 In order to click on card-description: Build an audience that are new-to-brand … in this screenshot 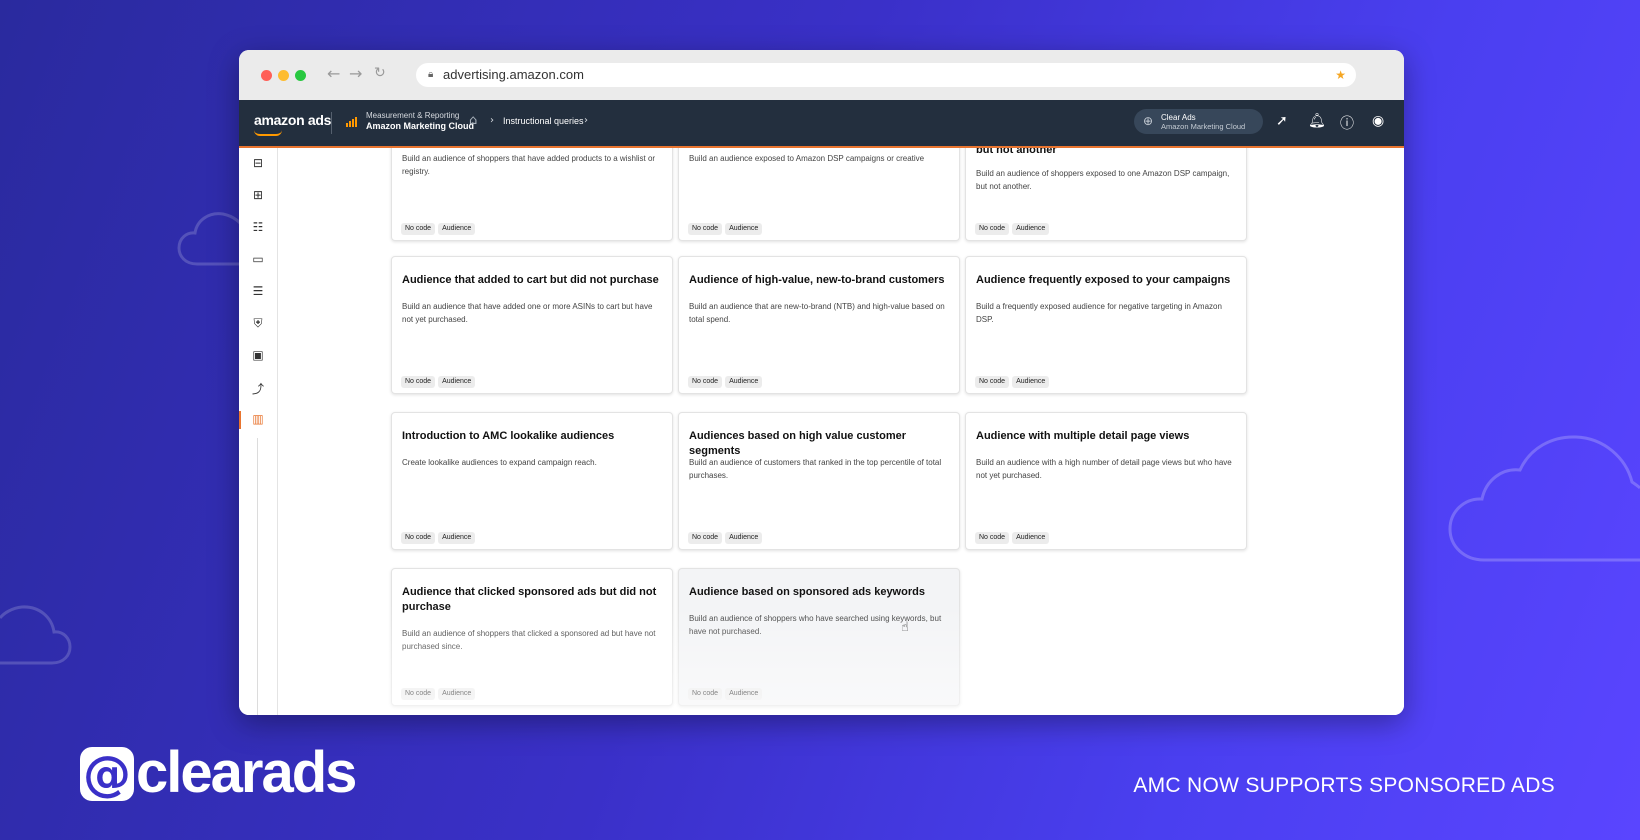, I will do `click(817, 313)`.